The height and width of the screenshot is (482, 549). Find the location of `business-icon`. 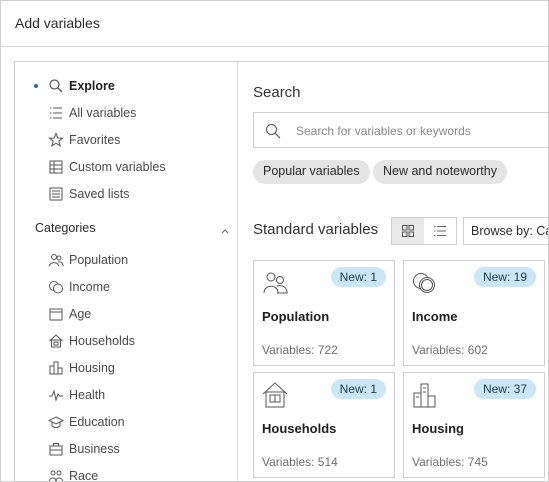

business-icon is located at coordinates (56, 449).